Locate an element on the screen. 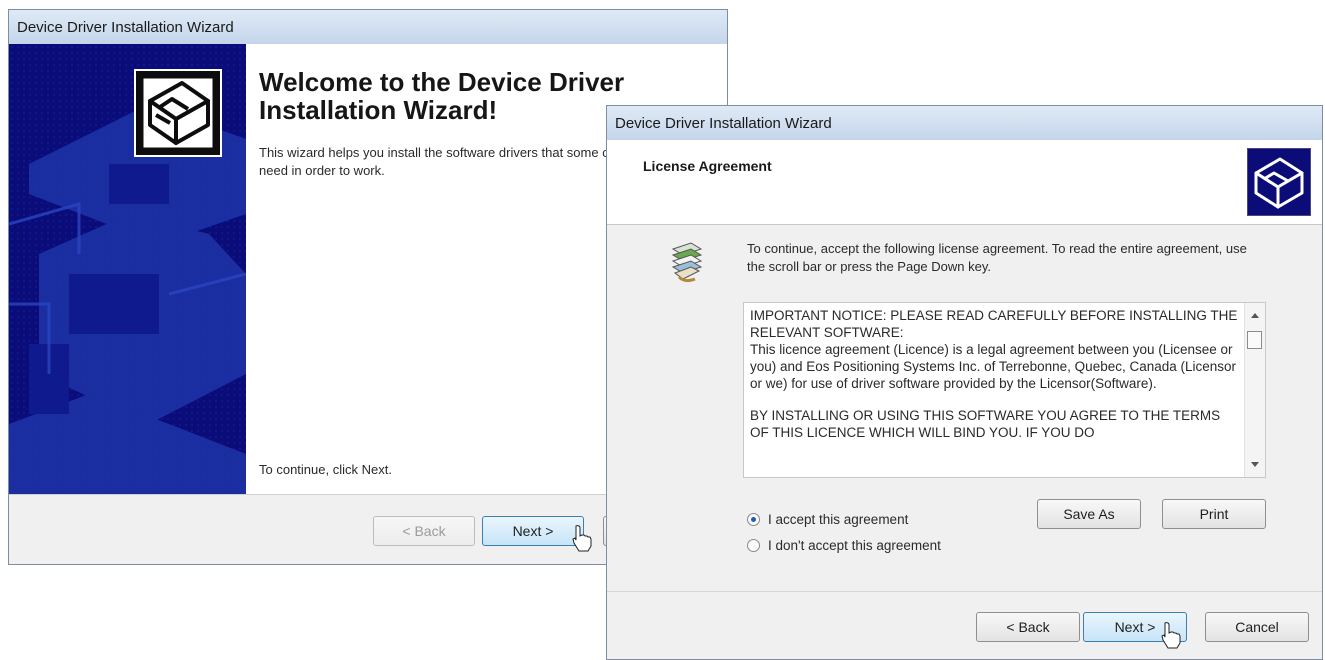 The width and height of the screenshot is (1325, 660). continue-instruction: To continue, click Next. is located at coordinates (325, 469).